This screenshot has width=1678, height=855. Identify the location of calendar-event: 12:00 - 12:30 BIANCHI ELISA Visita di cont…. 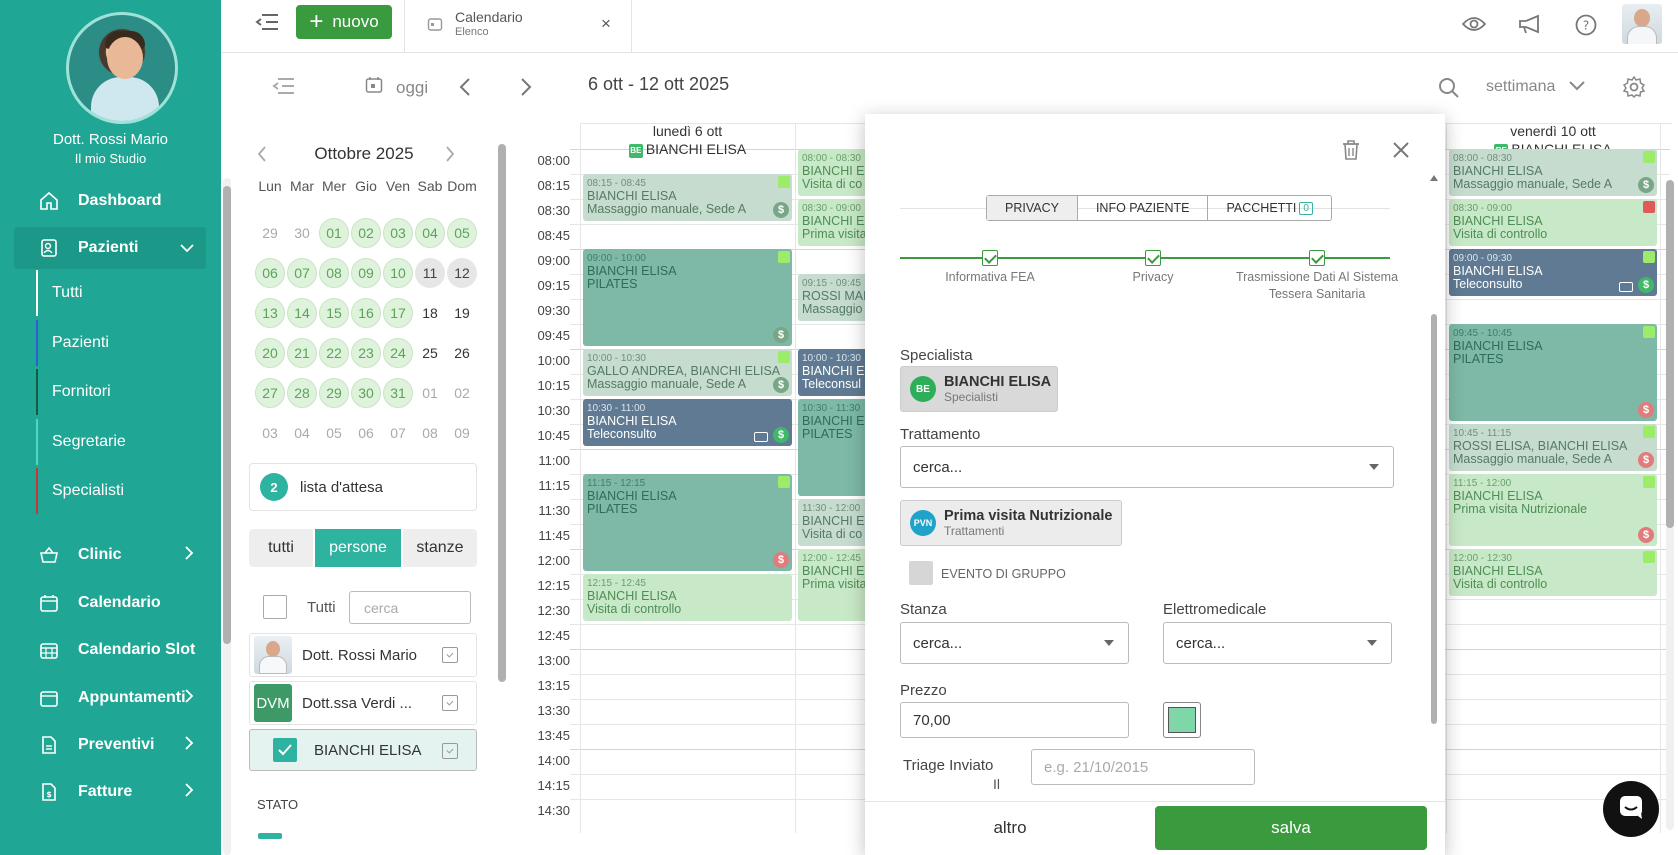
(1553, 572).